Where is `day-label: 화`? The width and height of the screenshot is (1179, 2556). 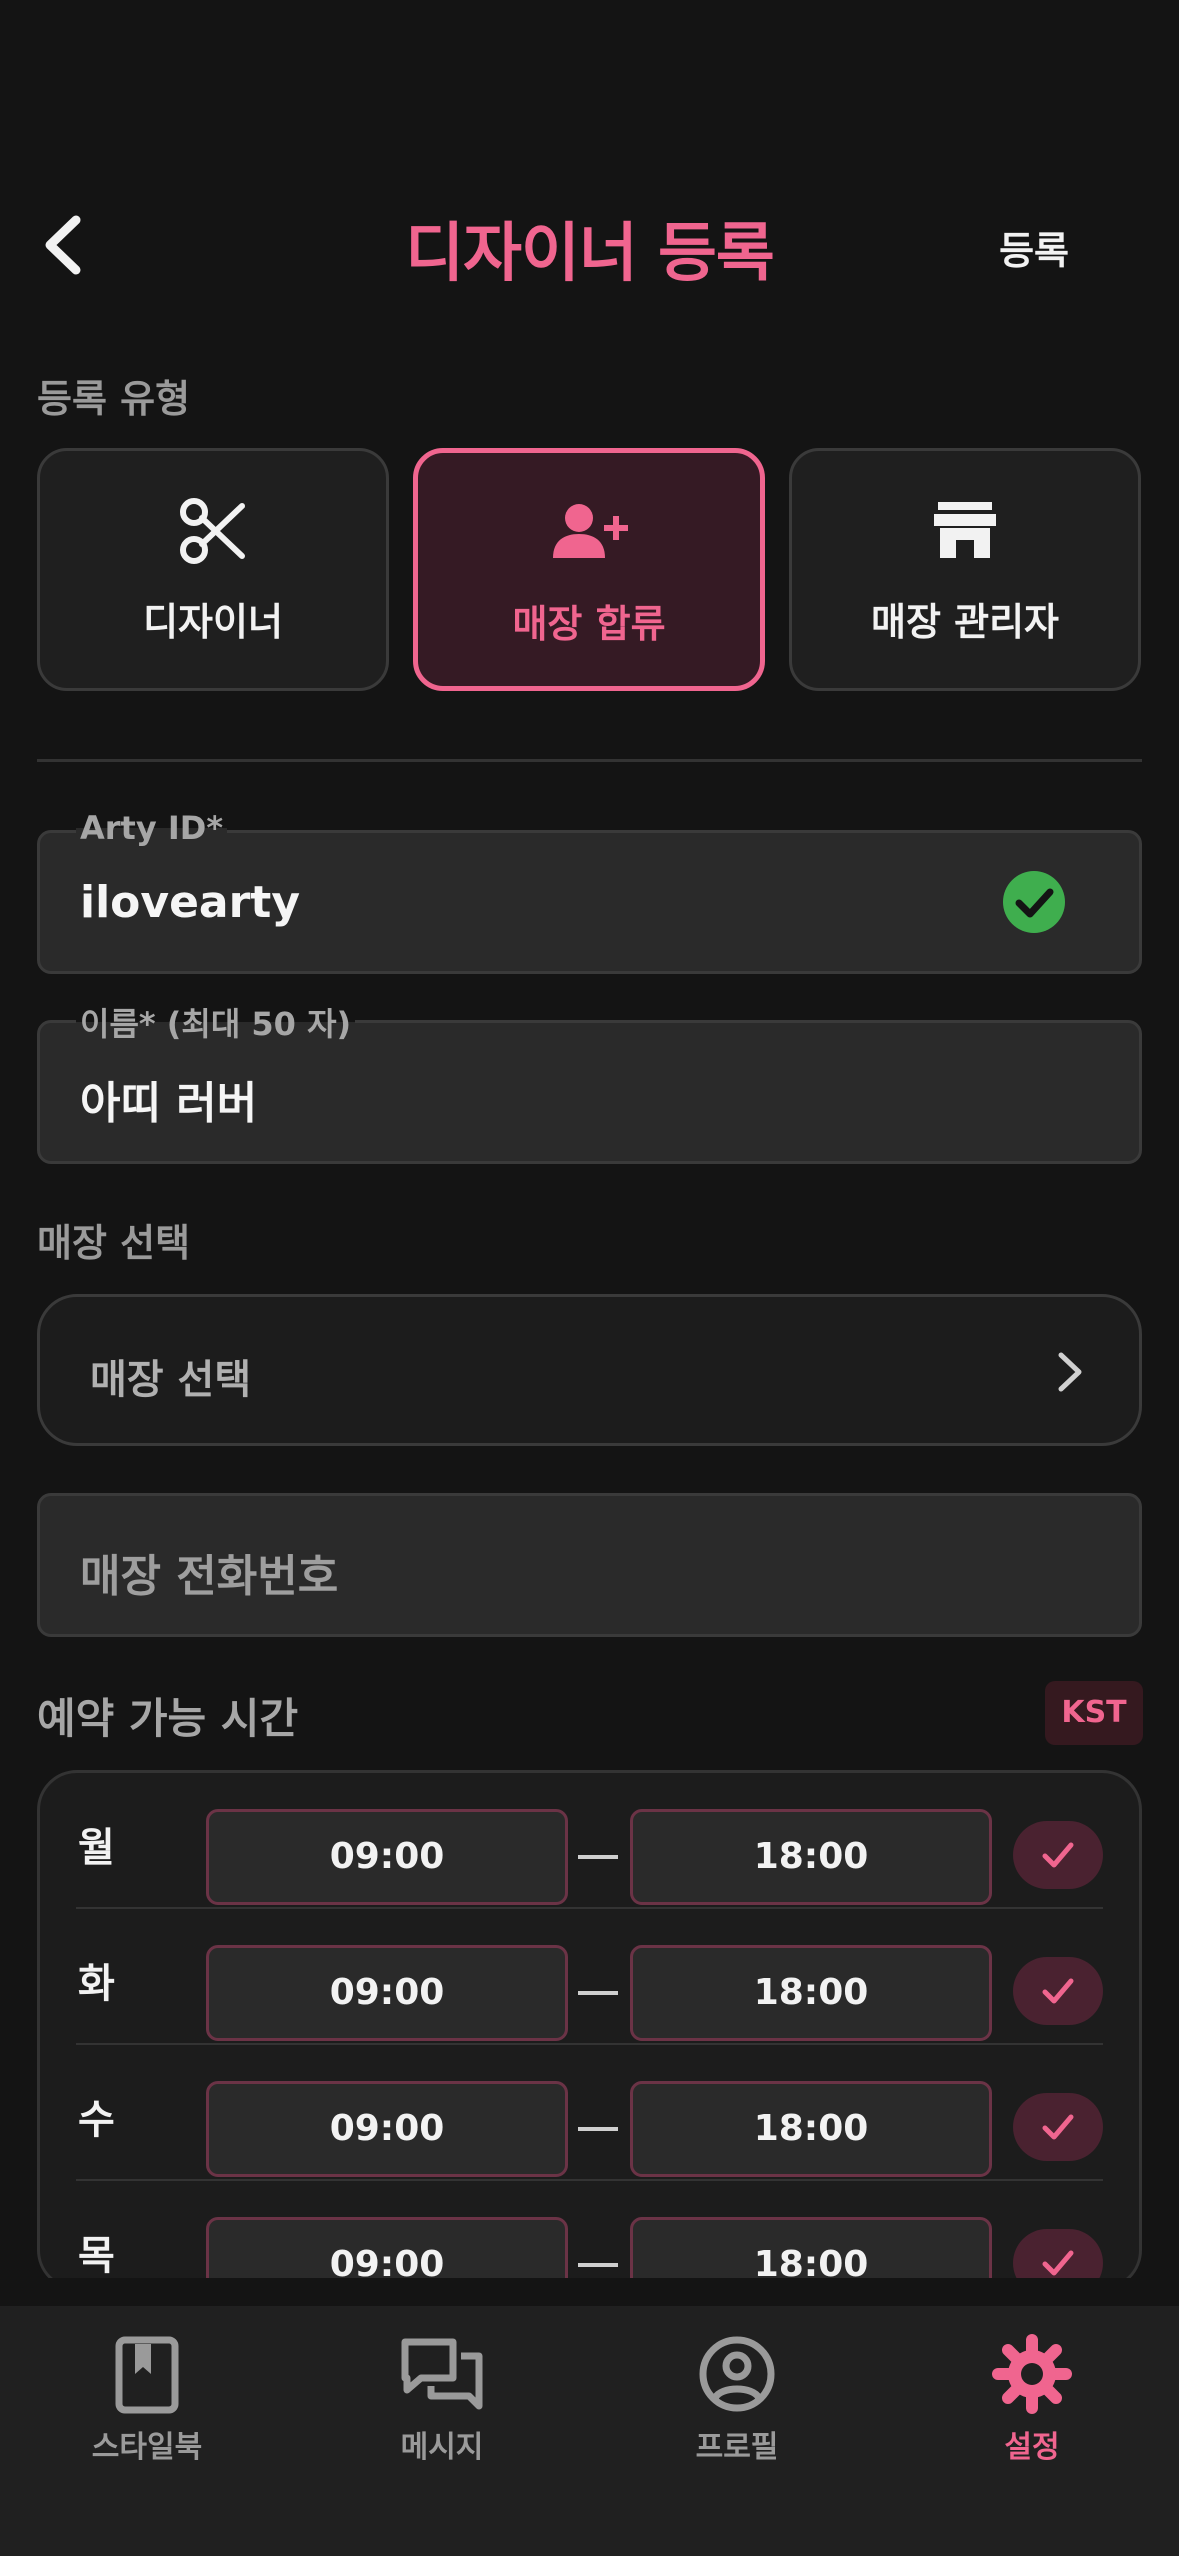 day-label: 화 is located at coordinates (96, 1984).